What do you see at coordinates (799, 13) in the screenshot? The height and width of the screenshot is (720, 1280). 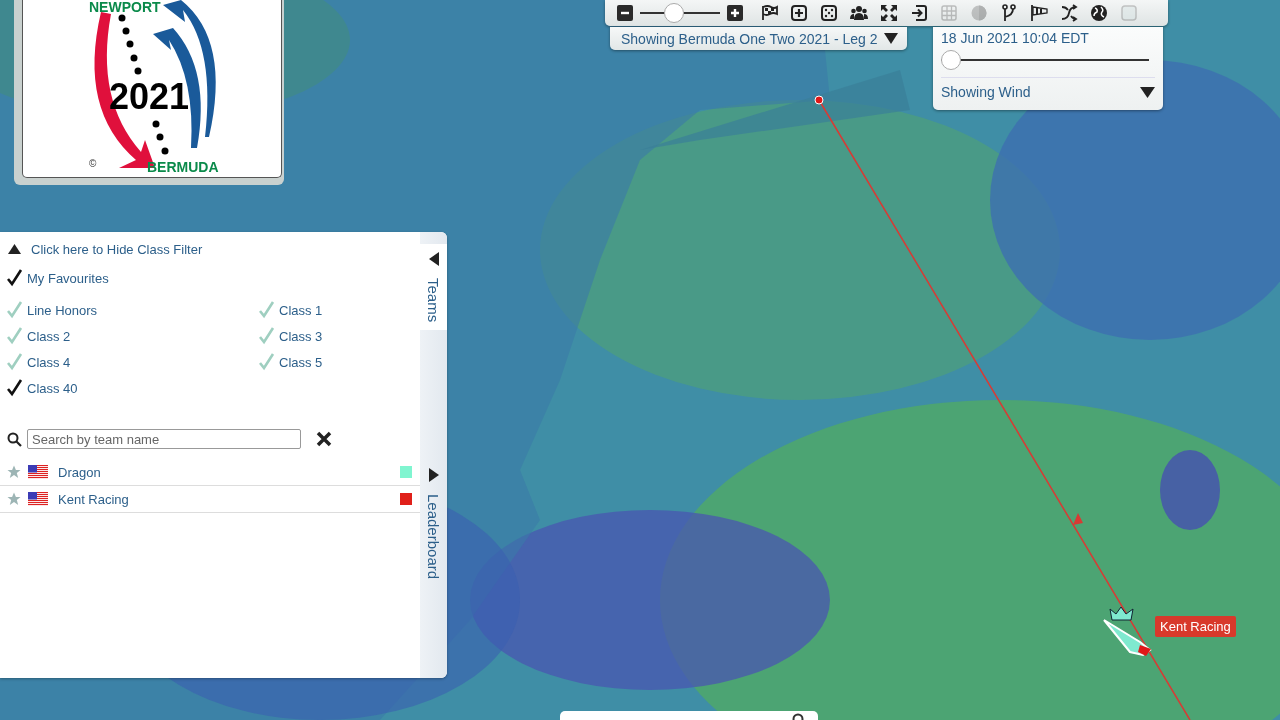 I see `plus-box-icon` at bounding box center [799, 13].